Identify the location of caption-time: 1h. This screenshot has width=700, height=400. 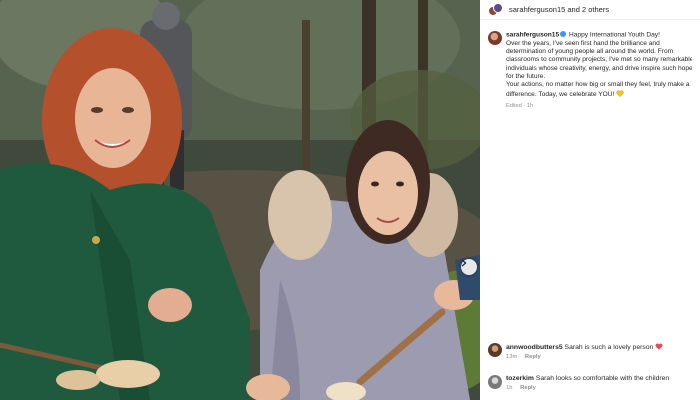
(530, 105).